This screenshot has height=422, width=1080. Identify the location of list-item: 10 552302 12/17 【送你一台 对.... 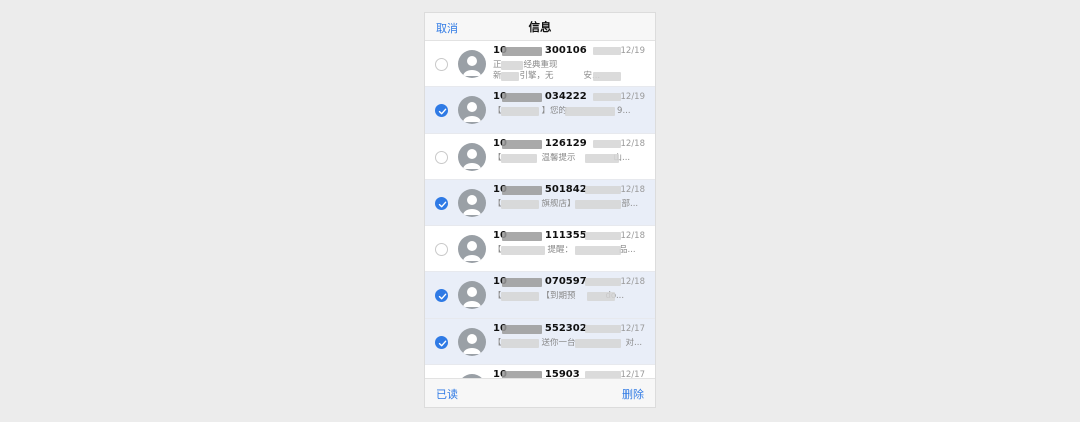
(540, 342).